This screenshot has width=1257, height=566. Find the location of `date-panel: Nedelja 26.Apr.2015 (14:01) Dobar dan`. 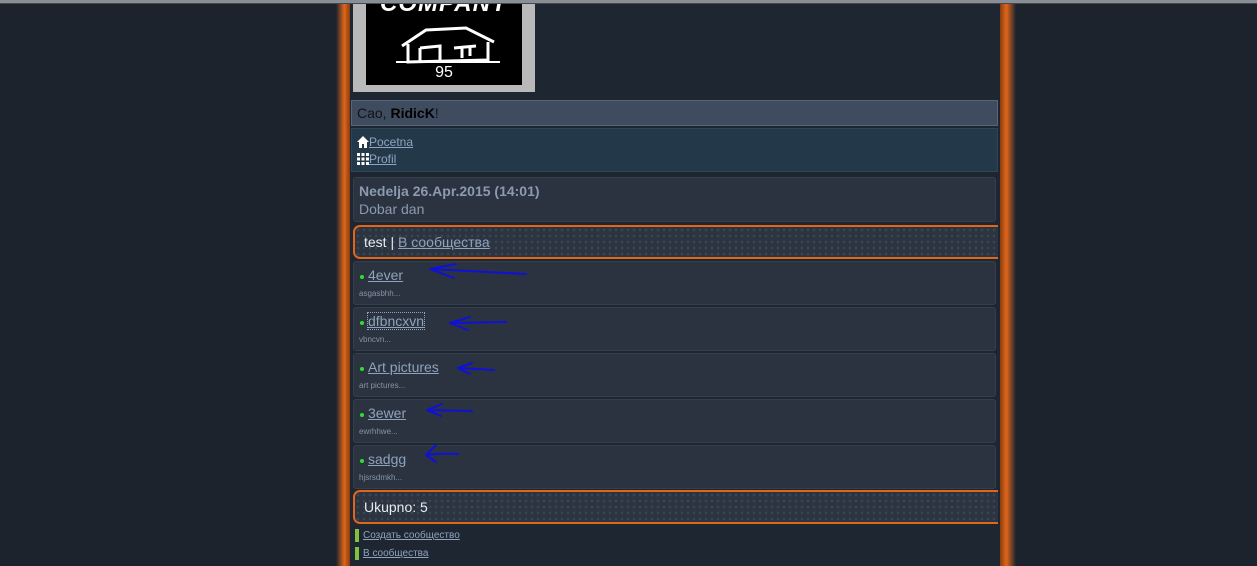

date-panel: Nedelja 26.Apr.2015 (14:01) Dobar dan is located at coordinates (674, 199).